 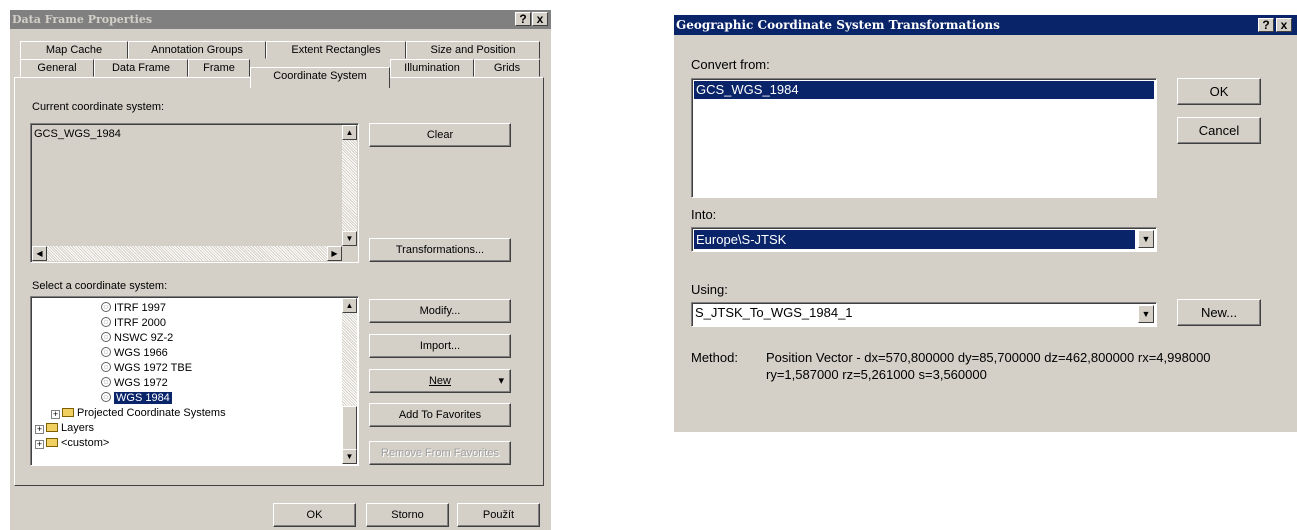 What do you see at coordinates (407, 515) in the screenshot?
I see `storno-button: Storno` at bounding box center [407, 515].